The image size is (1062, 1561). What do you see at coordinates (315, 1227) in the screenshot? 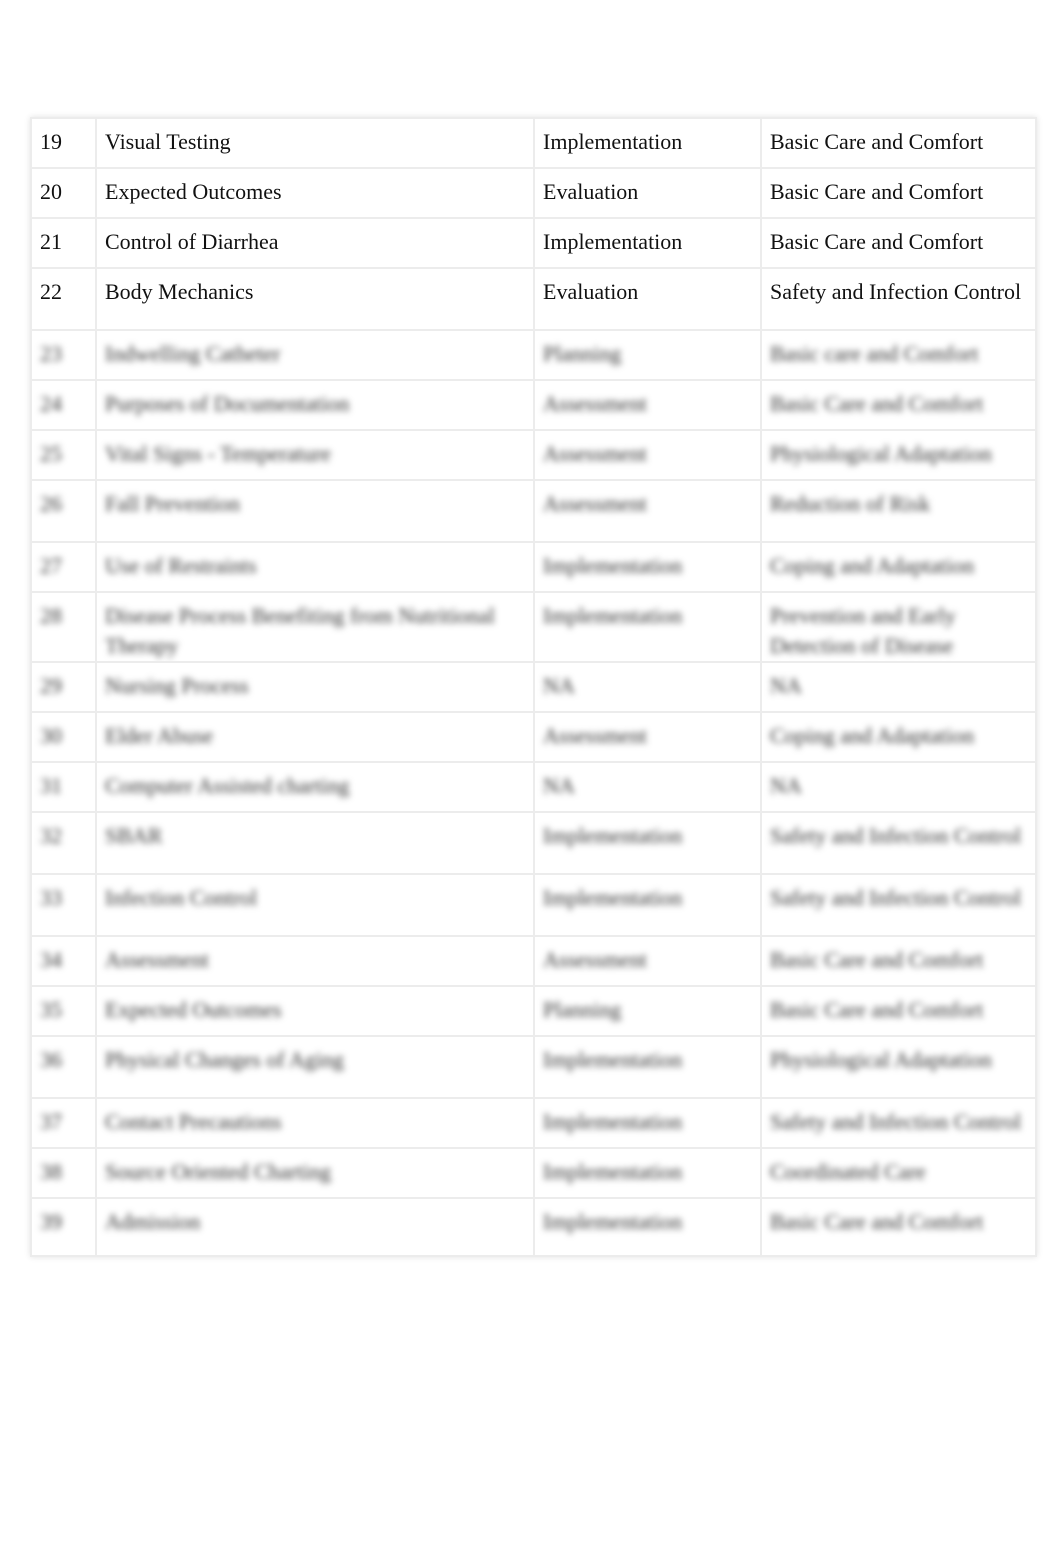
I see `topic-cell: Admission` at bounding box center [315, 1227].